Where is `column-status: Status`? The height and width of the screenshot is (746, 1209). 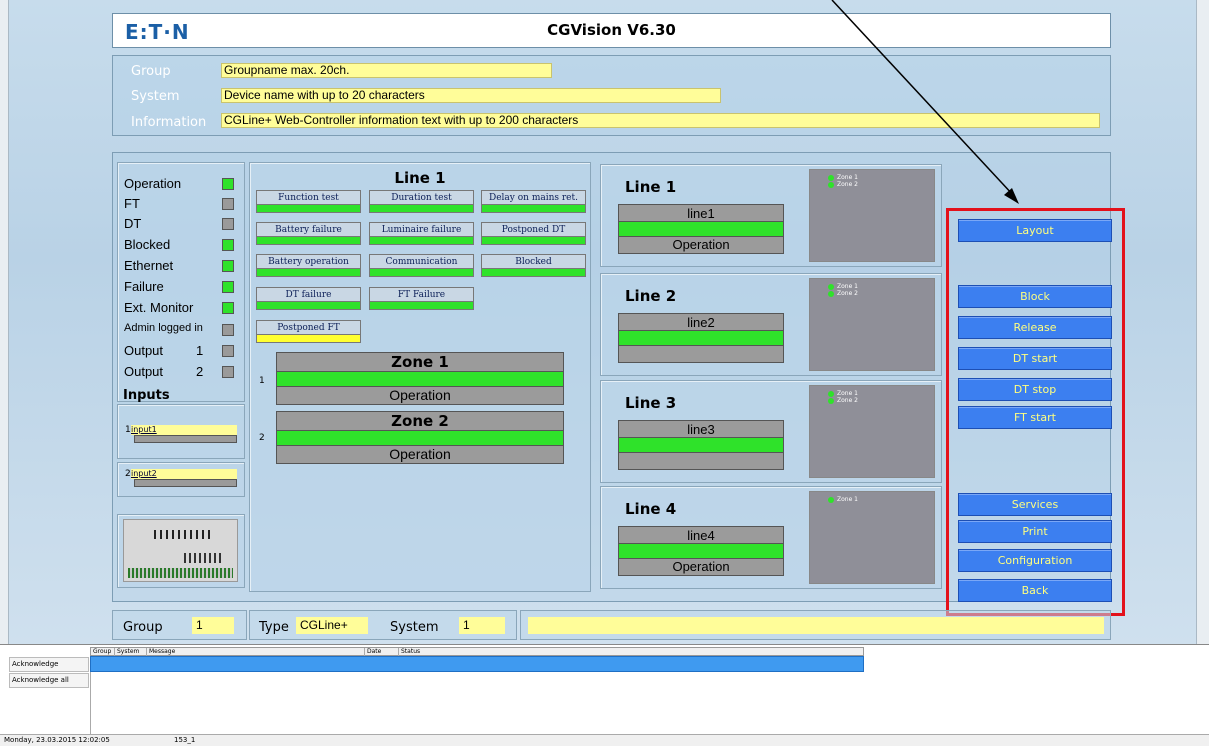
column-status: Status is located at coordinates (632, 652).